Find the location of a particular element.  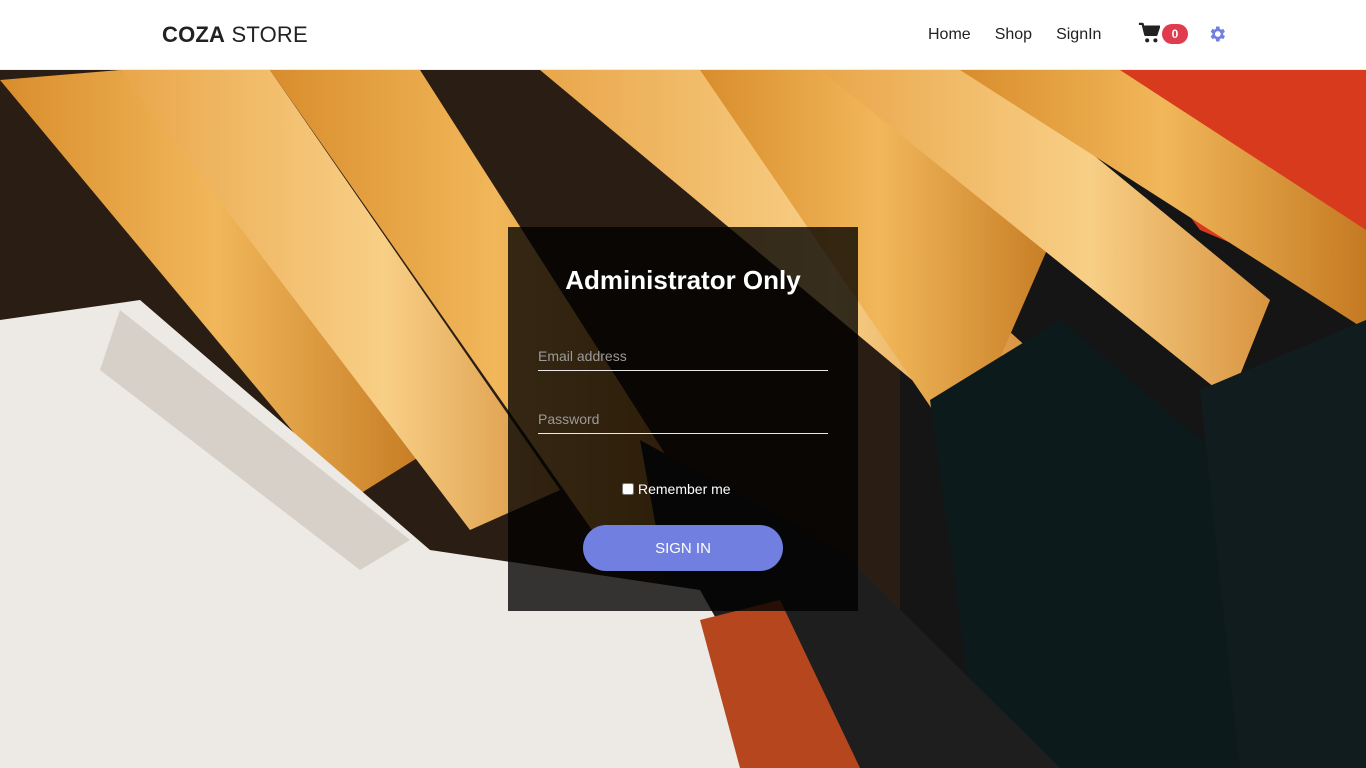

brand-name-light: STORE is located at coordinates (269, 34).